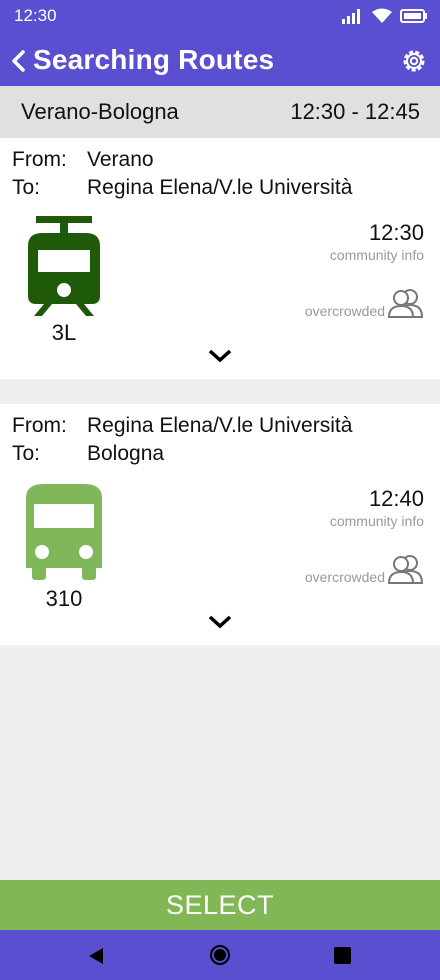 The image size is (440, 980). Describe the element at coordinates (220, 187) in the screenshot. I see `to-stop: Regina Elena/V.le Università` at that location.